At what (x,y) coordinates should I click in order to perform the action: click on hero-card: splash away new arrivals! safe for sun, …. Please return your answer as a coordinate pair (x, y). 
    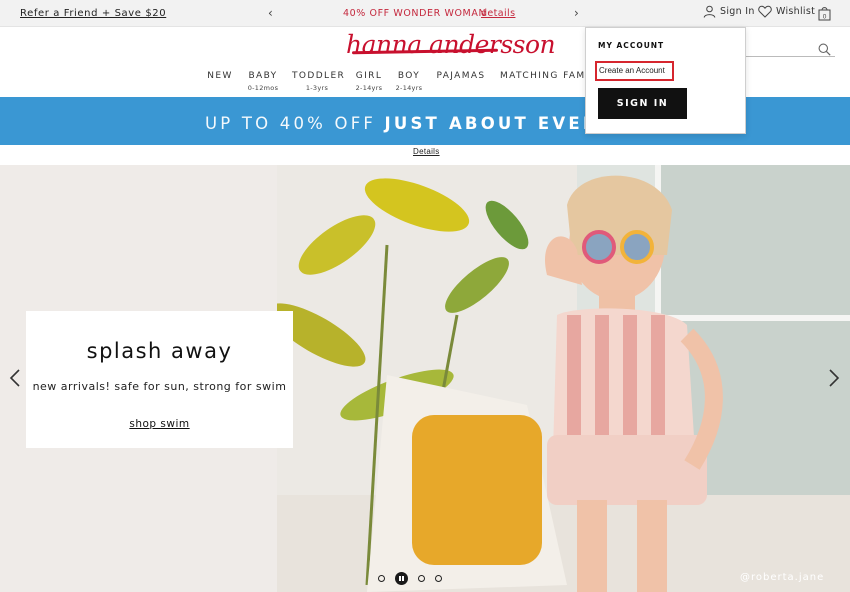
    Looking at the image, I should click on (159, 379).